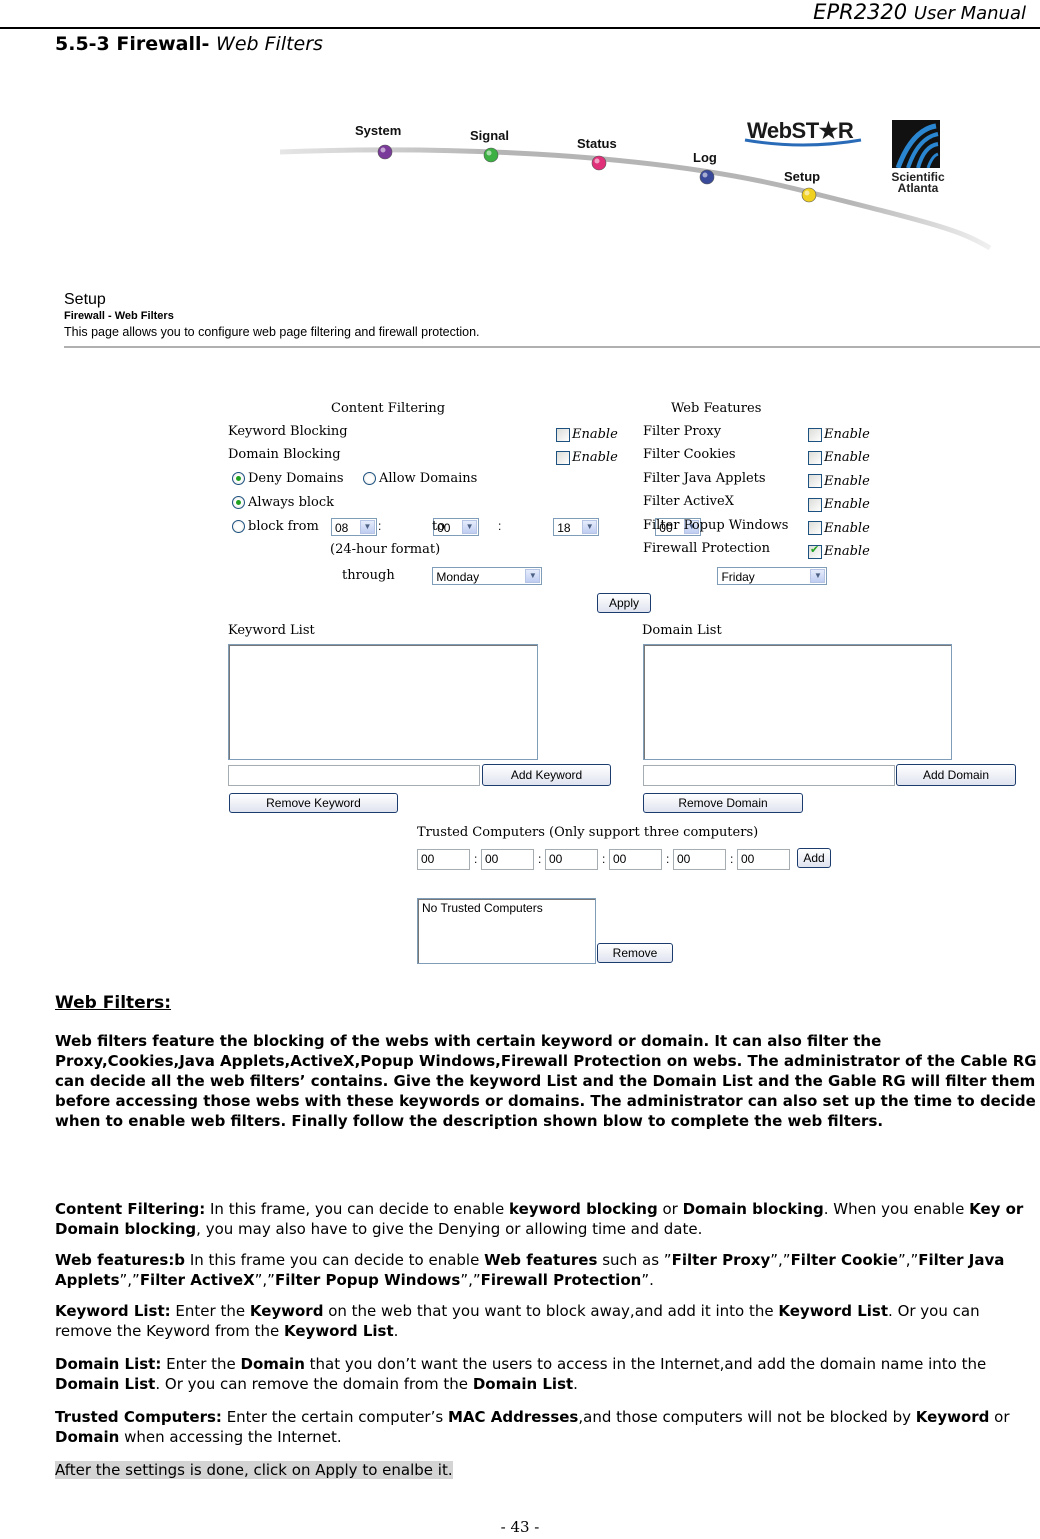  I want to click on nav-item-signal: Signal, so click(489, 135).